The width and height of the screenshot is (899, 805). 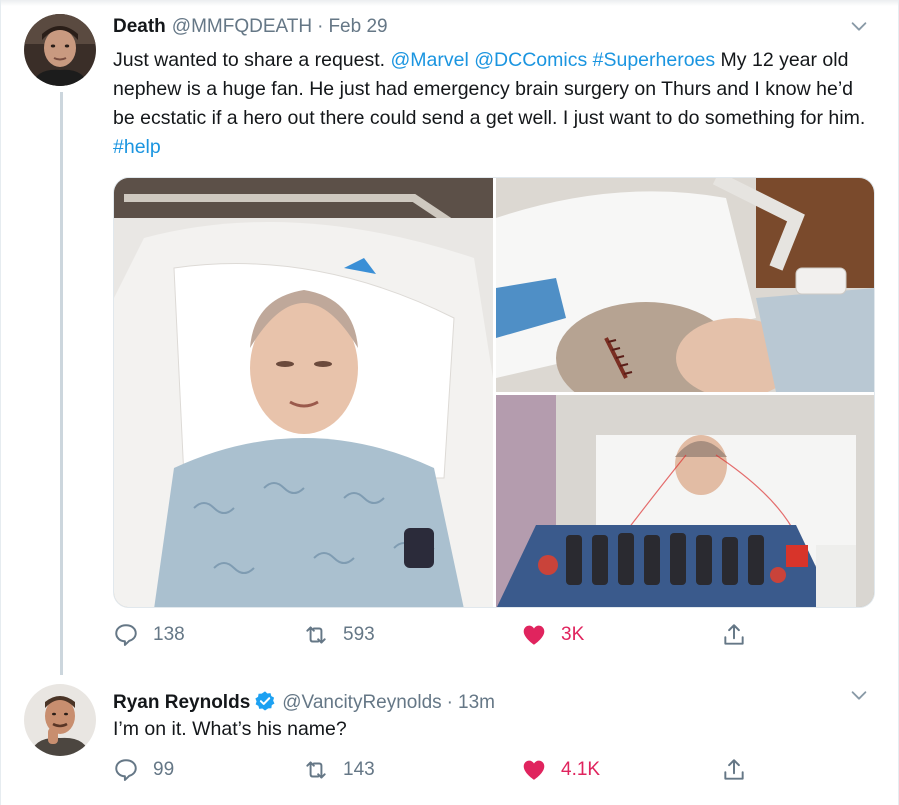 What do you see at coordinates (252, 60) in the screenshot?
I see `tweet1-text-intro: Just wanted to share a request.` at bounding box center [252, 60].